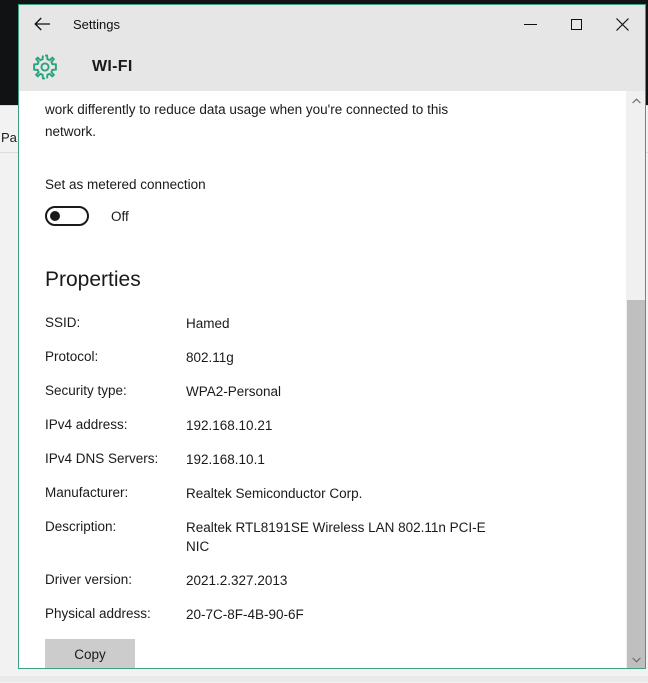  Describe the element at coordinates (245, 614) in the screenshot. I see `property-value: 20-7C-8F-4B-90-6F` at that location.